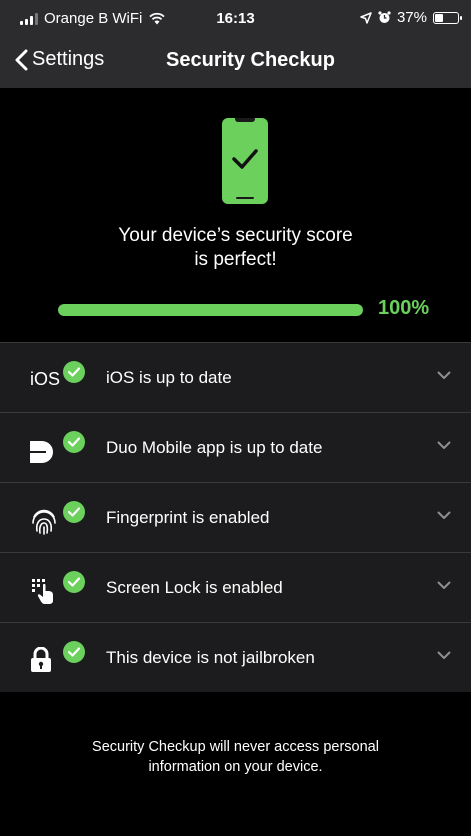 The height and width of the screenshot is (836, 471). Describe the element at coordinates (45, 379) in the screenshot. I see `ios-icon: iOS` at that location.